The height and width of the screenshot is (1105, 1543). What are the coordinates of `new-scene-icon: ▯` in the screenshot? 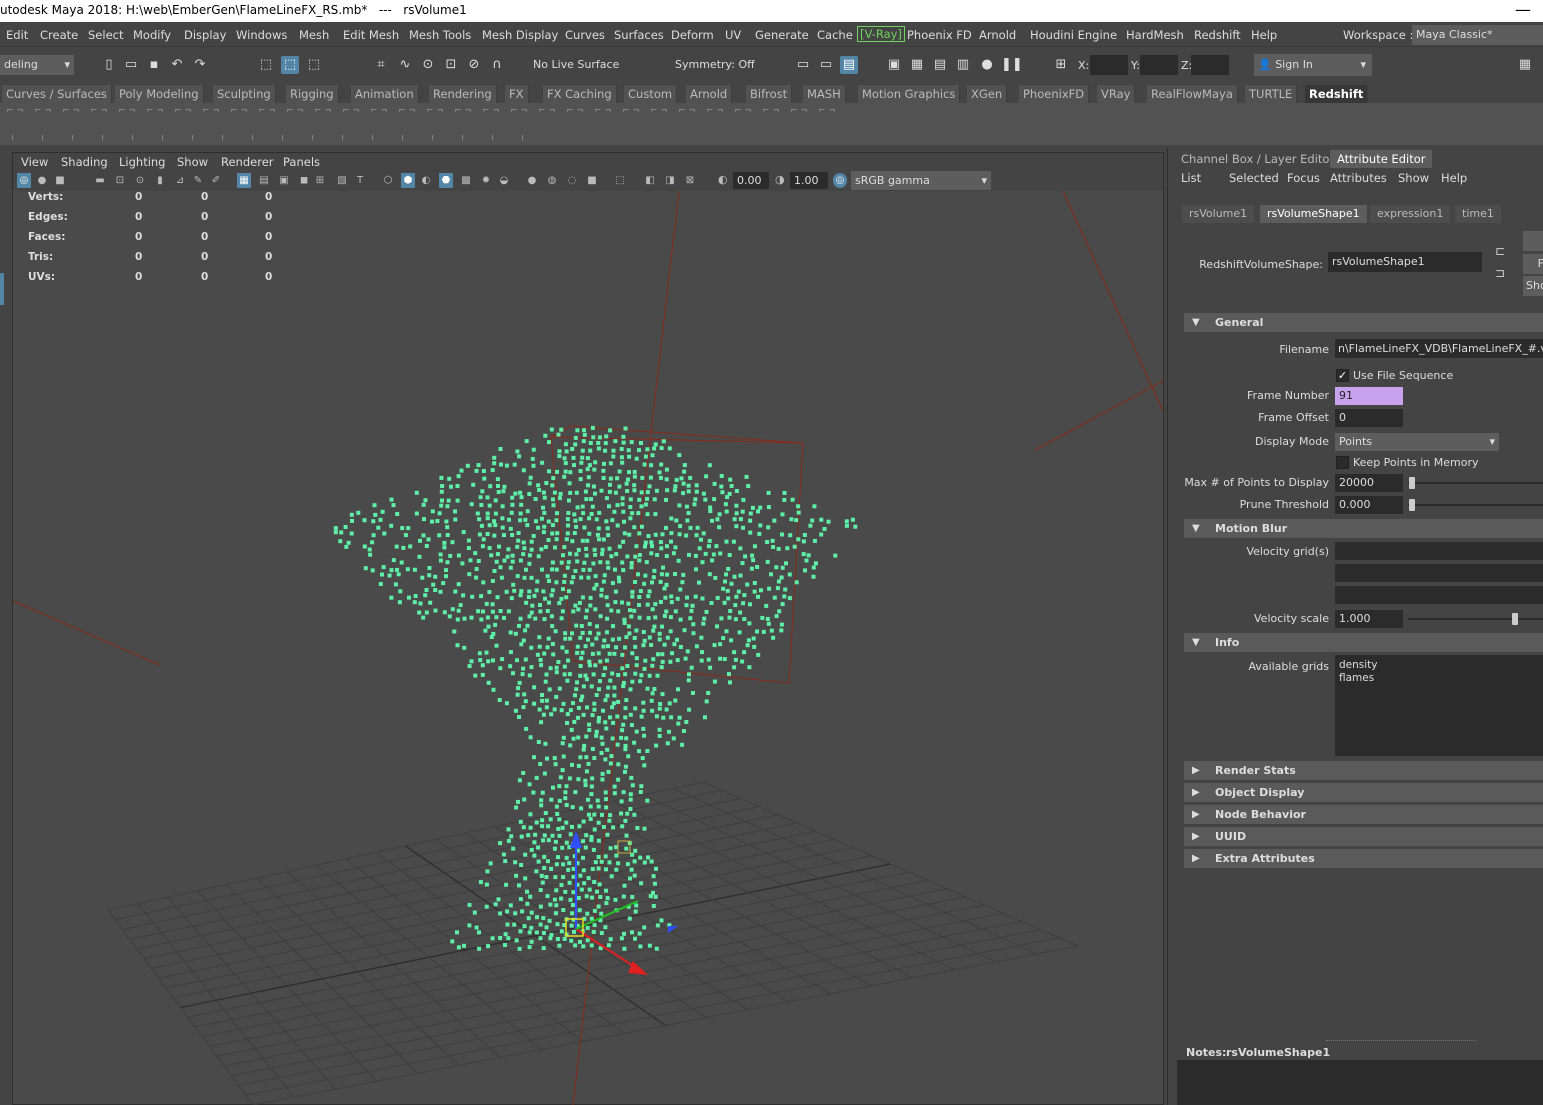 It's located at (109, 65).